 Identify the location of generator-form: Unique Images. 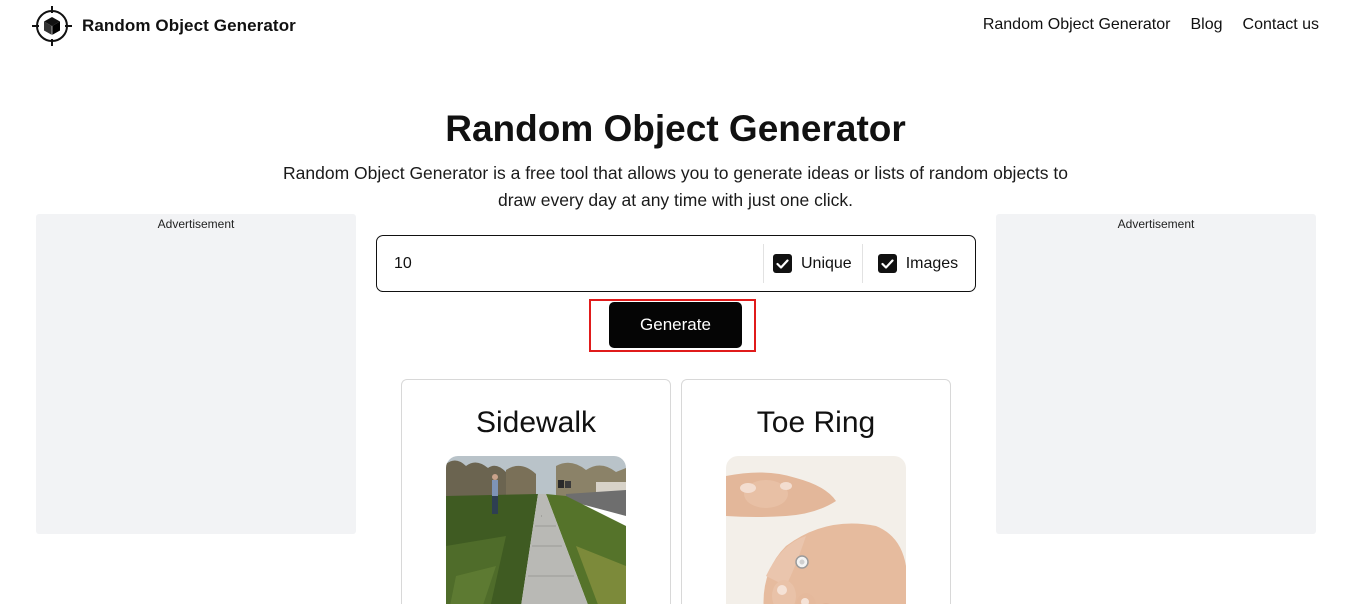
(676, 263).